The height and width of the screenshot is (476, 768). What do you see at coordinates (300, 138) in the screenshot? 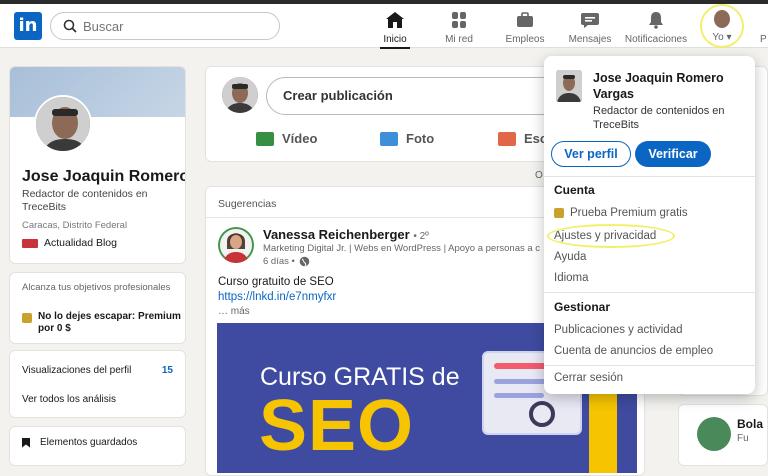
I see `video-label: Vídeo` at bounding box center [300, 138].